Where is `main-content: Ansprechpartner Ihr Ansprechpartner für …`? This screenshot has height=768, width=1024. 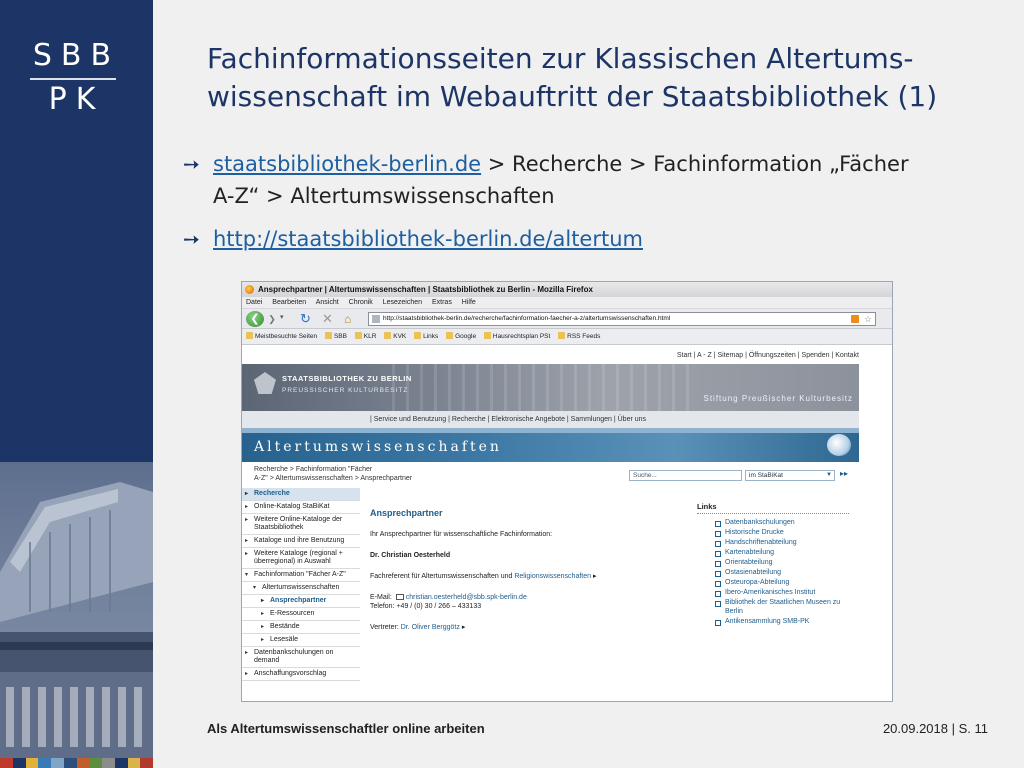 main-content: Ansprechpartner Ihr Ansprechpartner für … is located at coordinates (520, 576).